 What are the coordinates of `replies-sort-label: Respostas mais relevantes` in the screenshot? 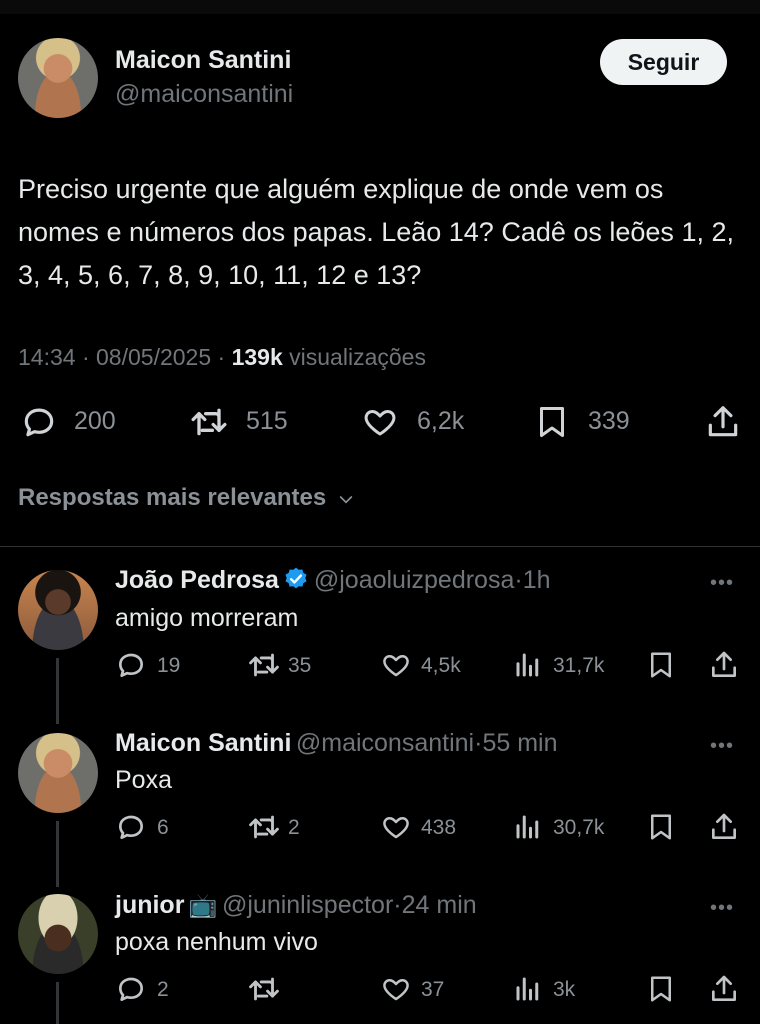 It's located at (172, 497).